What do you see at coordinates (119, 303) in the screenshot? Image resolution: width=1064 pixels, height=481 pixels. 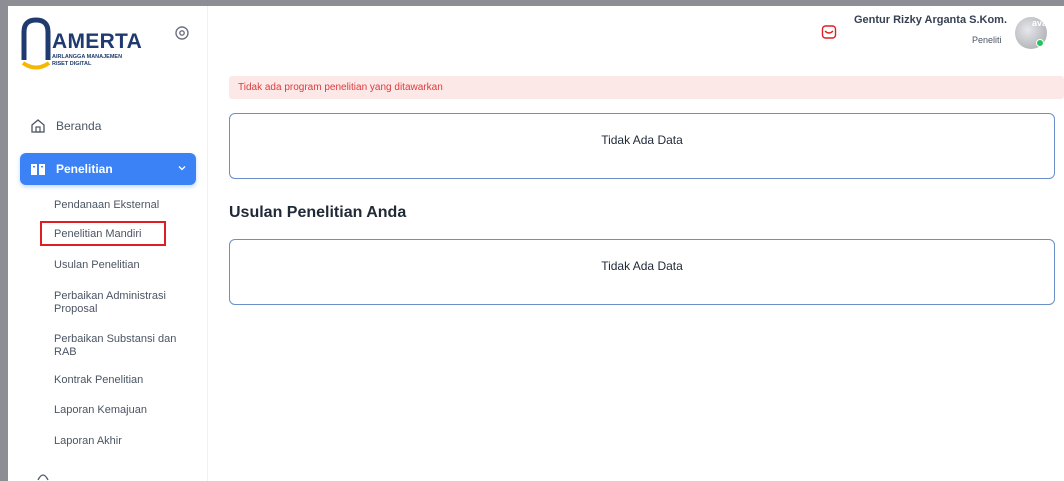 I see `submenu-perbaikan-administrasi: Perbaikan Administrasi Proposal` at bounding box center [119, 303].